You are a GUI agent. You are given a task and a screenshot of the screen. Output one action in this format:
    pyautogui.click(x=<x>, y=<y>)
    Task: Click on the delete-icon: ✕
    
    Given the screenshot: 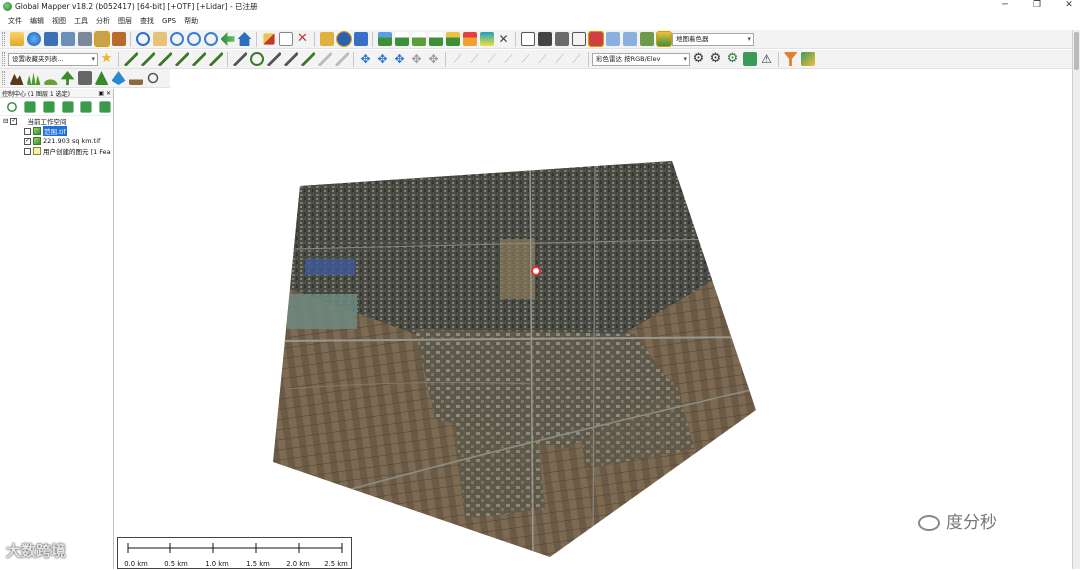 What is the action you would take?
    pyautogui.click(x=303, y=39)
    